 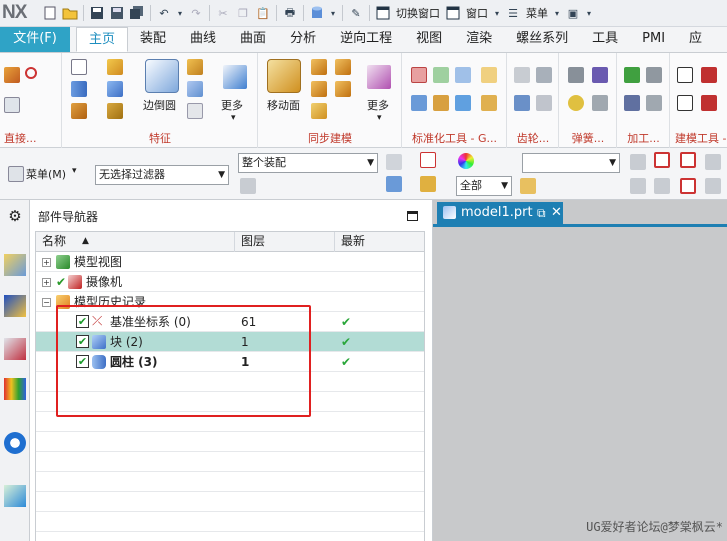 What do you see at coordinates (15, 389) in the screenshot?
I see `reuse-library-icon` at bounding box center [15, 389].